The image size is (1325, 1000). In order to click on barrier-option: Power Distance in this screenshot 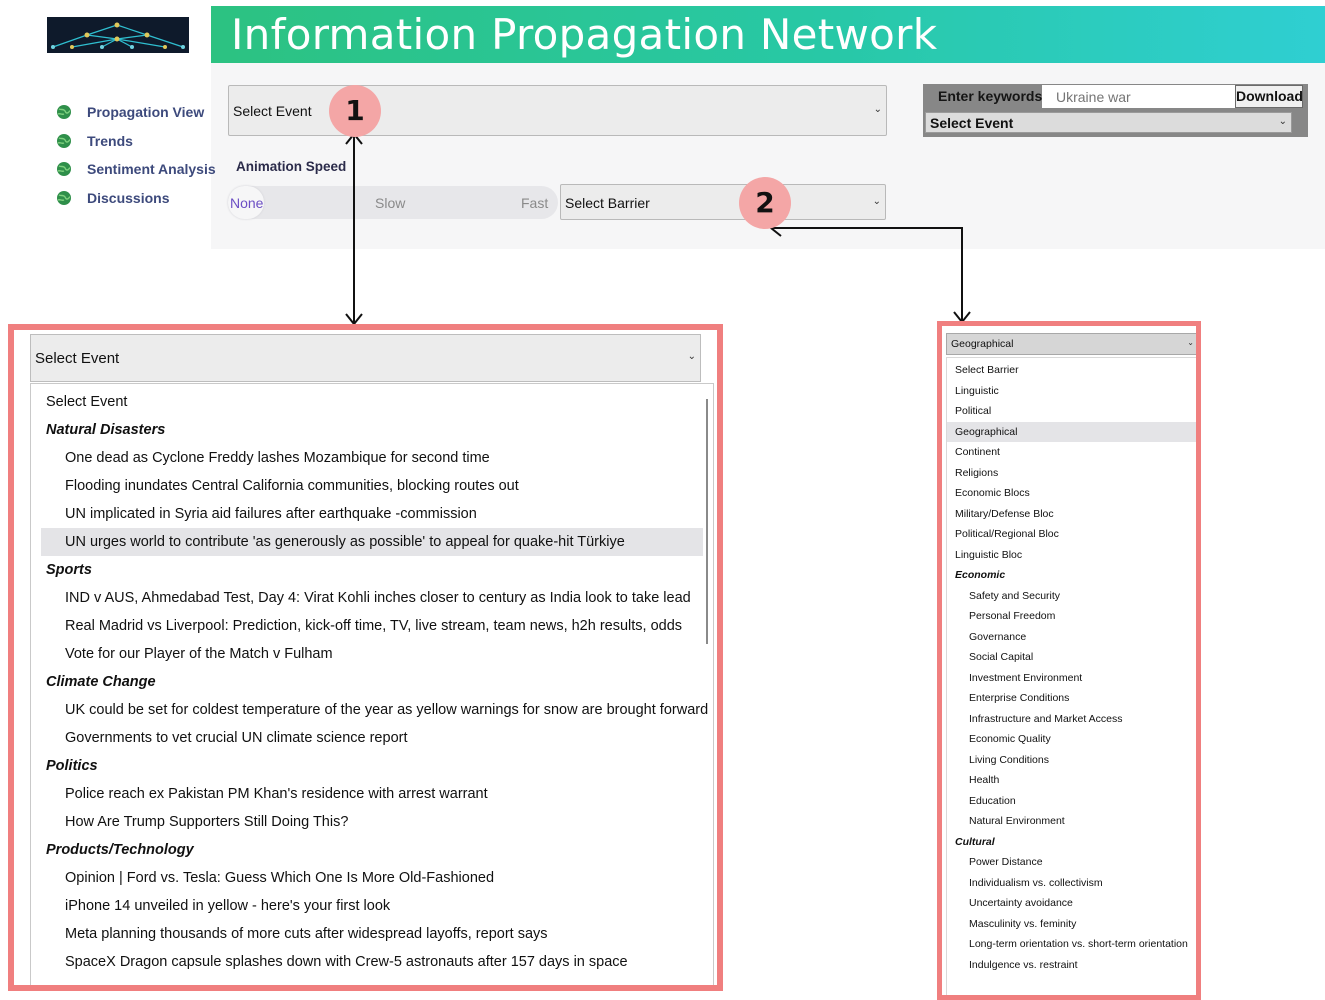, I will do `click(1071, 862)`.